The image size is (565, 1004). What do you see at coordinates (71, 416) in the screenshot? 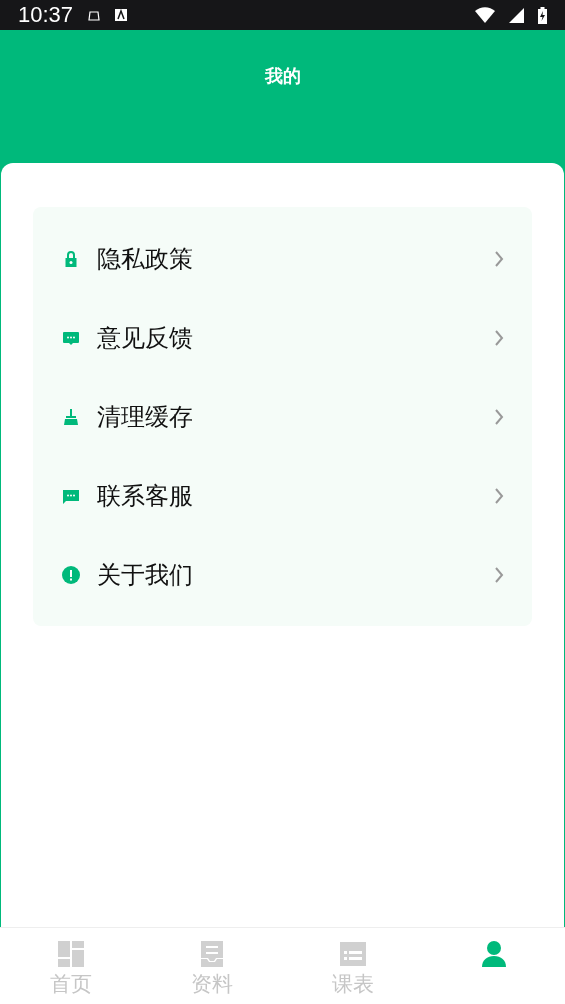
I see `broom-icon` at bounding box center [71, 416].